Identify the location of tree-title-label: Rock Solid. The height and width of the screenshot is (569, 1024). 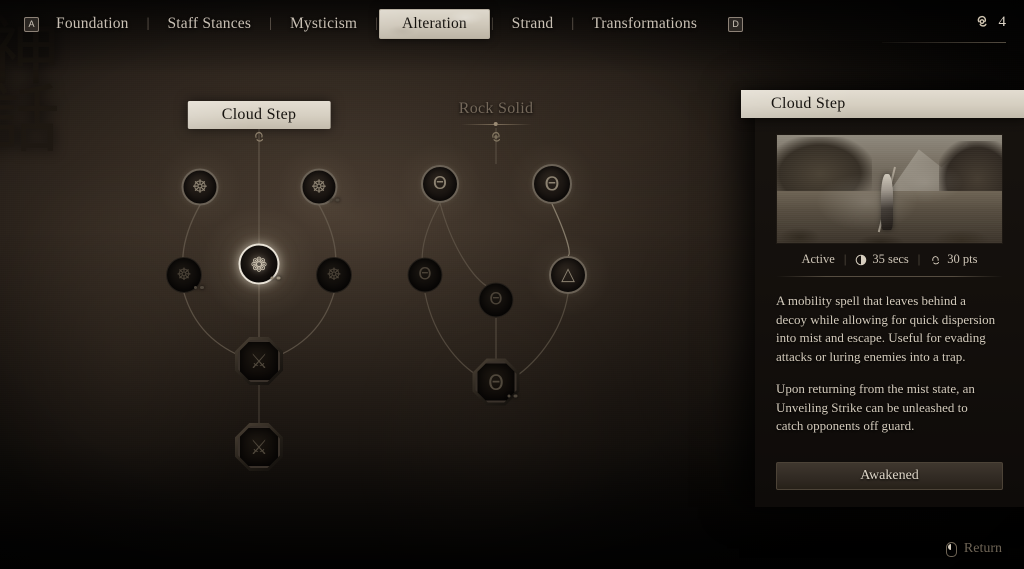
(496, 108).